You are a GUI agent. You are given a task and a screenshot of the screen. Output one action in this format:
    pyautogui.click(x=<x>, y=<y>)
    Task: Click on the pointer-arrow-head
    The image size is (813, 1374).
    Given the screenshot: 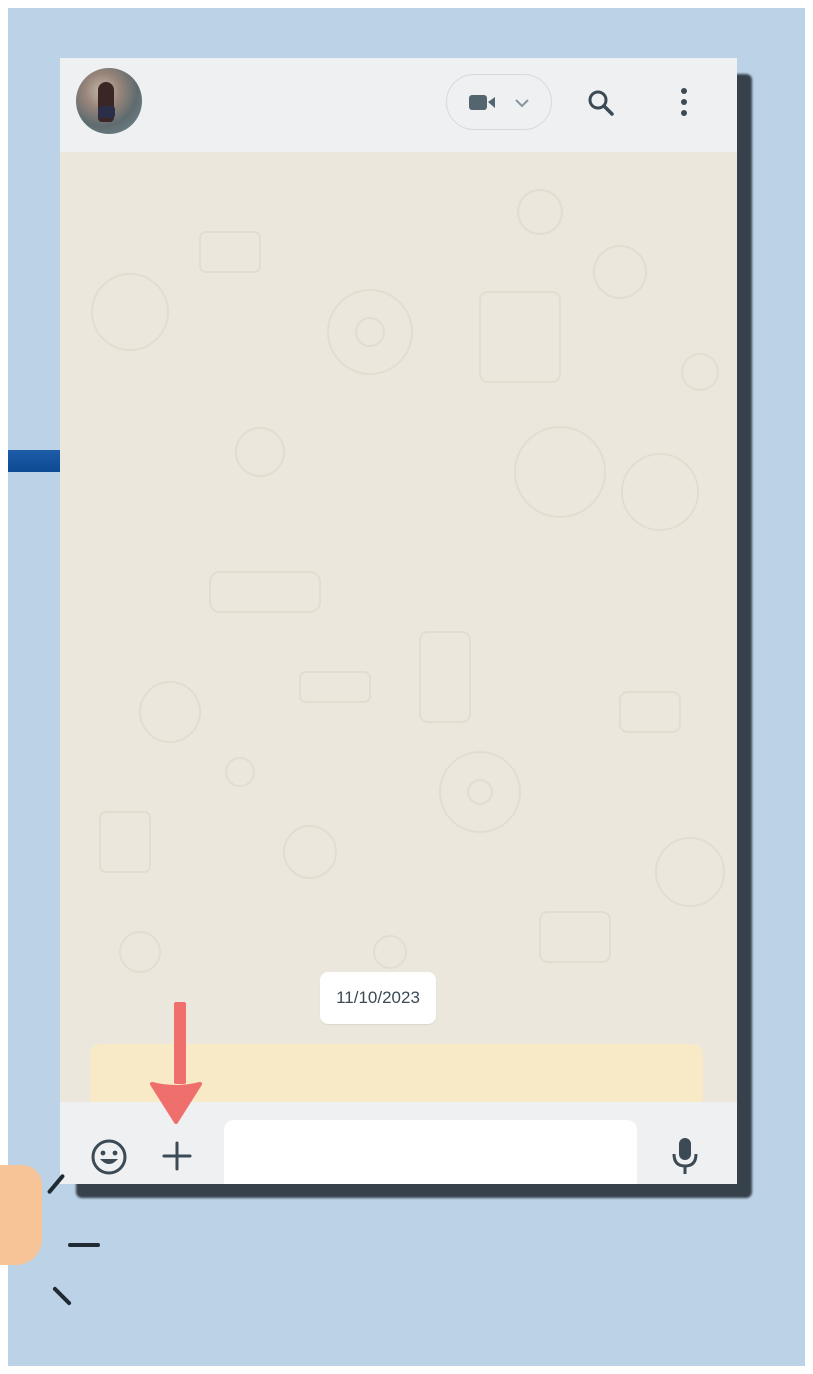 What is the action you would take?
    pyautogui.click(x=176, y=1103)
    